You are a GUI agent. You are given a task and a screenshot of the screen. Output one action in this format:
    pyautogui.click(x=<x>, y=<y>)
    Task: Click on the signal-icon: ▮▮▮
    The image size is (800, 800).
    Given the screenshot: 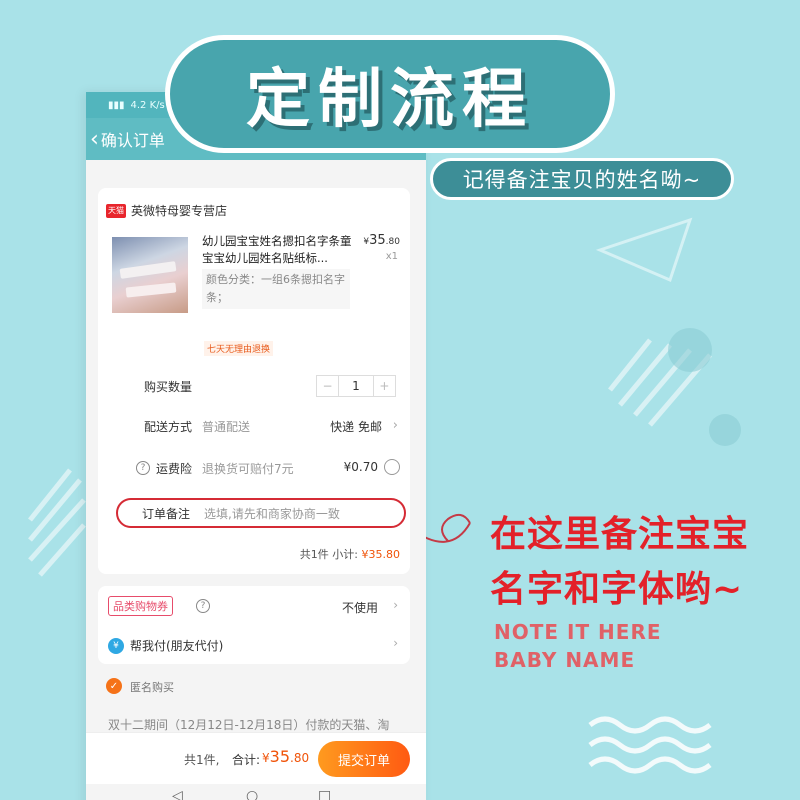 What is the action you would take?
    pyautogui.click(x=116, y=105)
    